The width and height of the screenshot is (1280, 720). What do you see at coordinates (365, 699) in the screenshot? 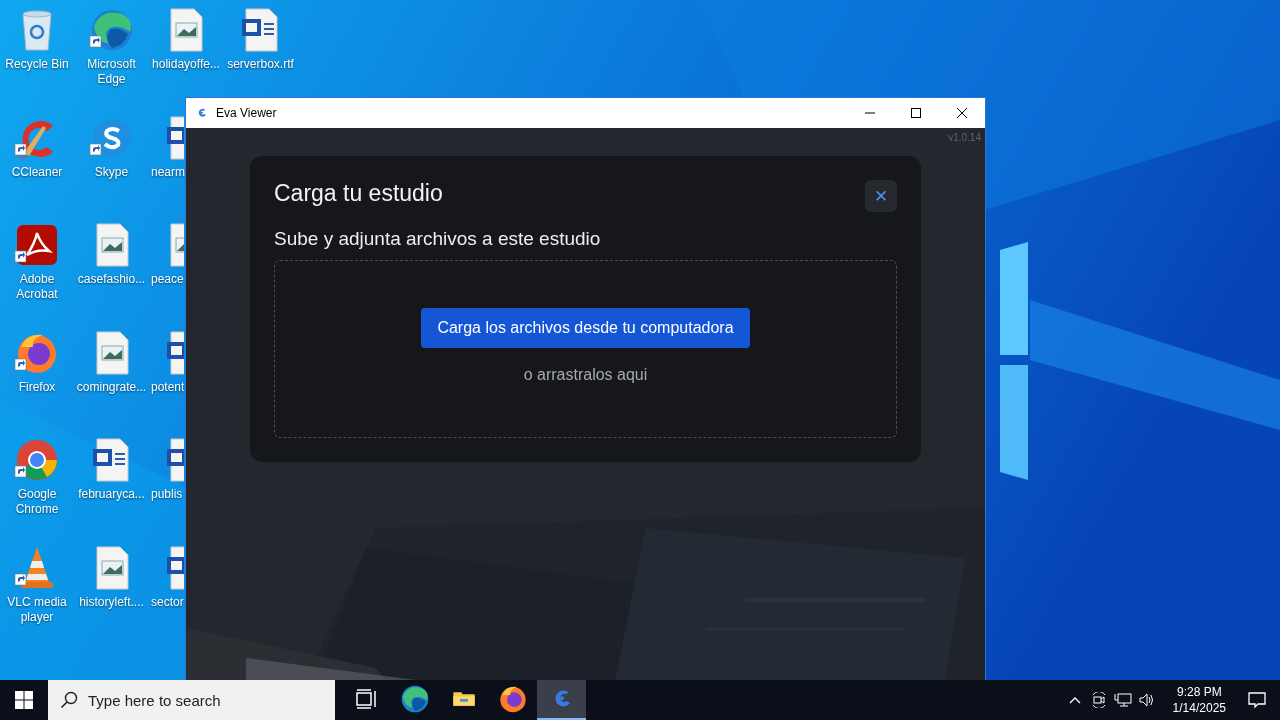
I see `task-view-icon` at bounding box center [365, 699].